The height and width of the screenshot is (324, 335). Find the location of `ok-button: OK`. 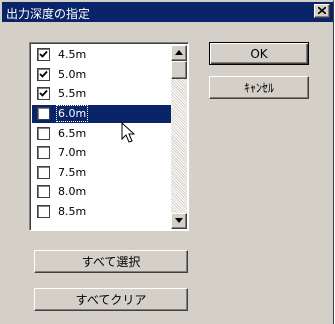

ok-button: OK is located at coordinates (259, 53).